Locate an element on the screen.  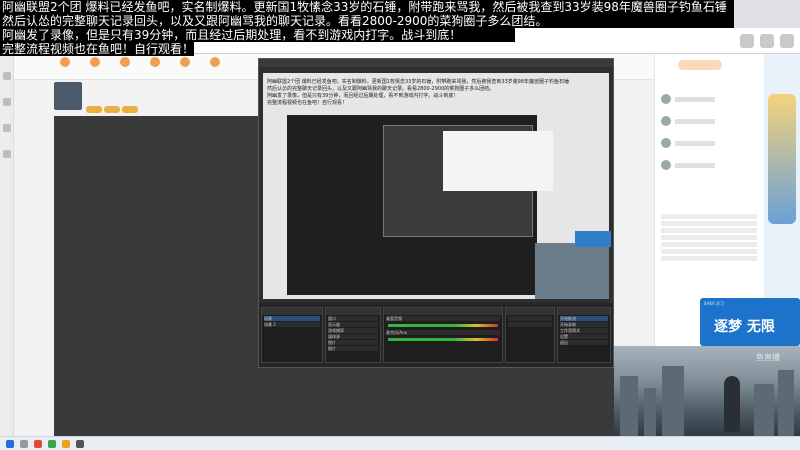
duration-input is located at coordinates (530, 324).